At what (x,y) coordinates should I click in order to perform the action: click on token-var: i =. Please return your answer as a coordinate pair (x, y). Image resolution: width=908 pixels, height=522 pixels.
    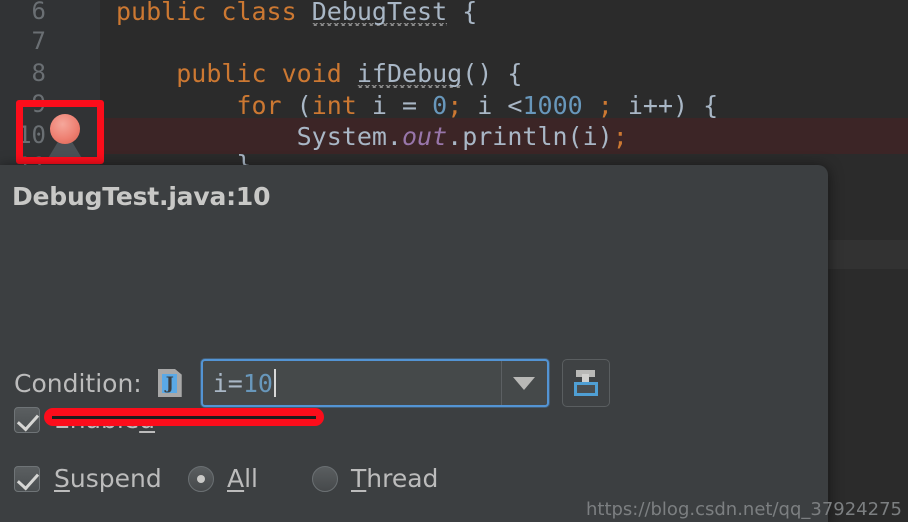
    Looking at the image, I should click on (394, 105).